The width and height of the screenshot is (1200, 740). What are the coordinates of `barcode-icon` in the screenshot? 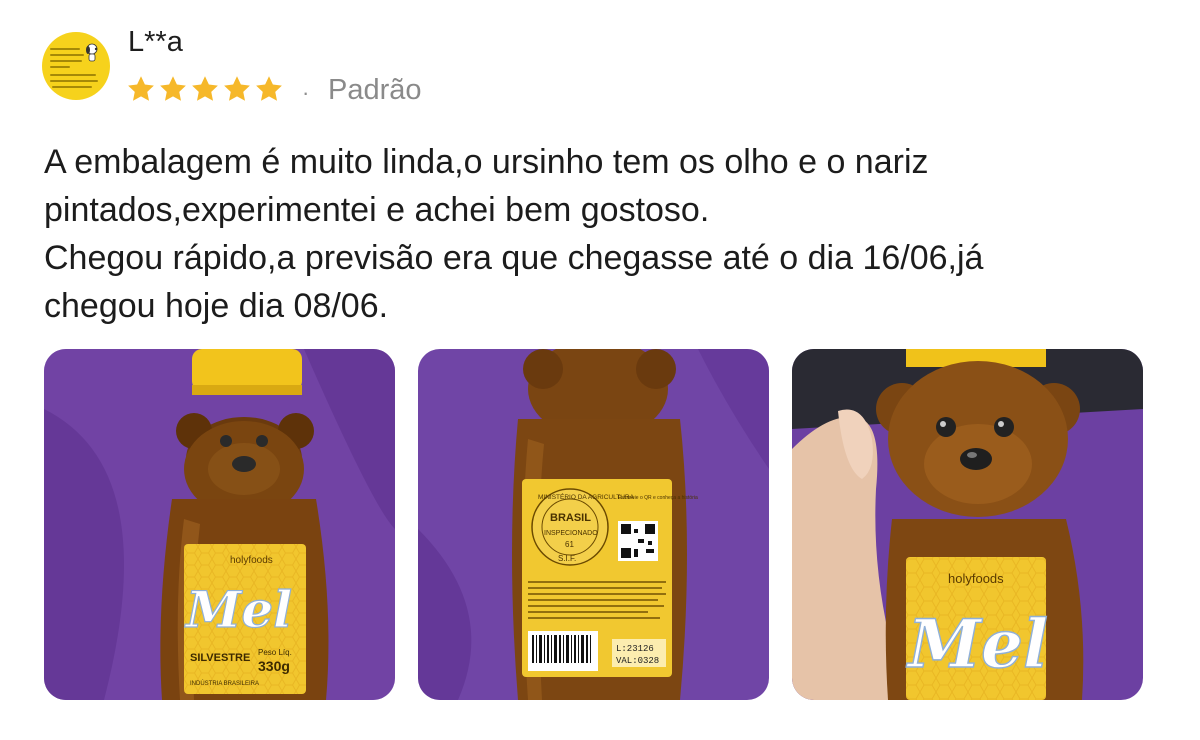 It's located at (563, 651).